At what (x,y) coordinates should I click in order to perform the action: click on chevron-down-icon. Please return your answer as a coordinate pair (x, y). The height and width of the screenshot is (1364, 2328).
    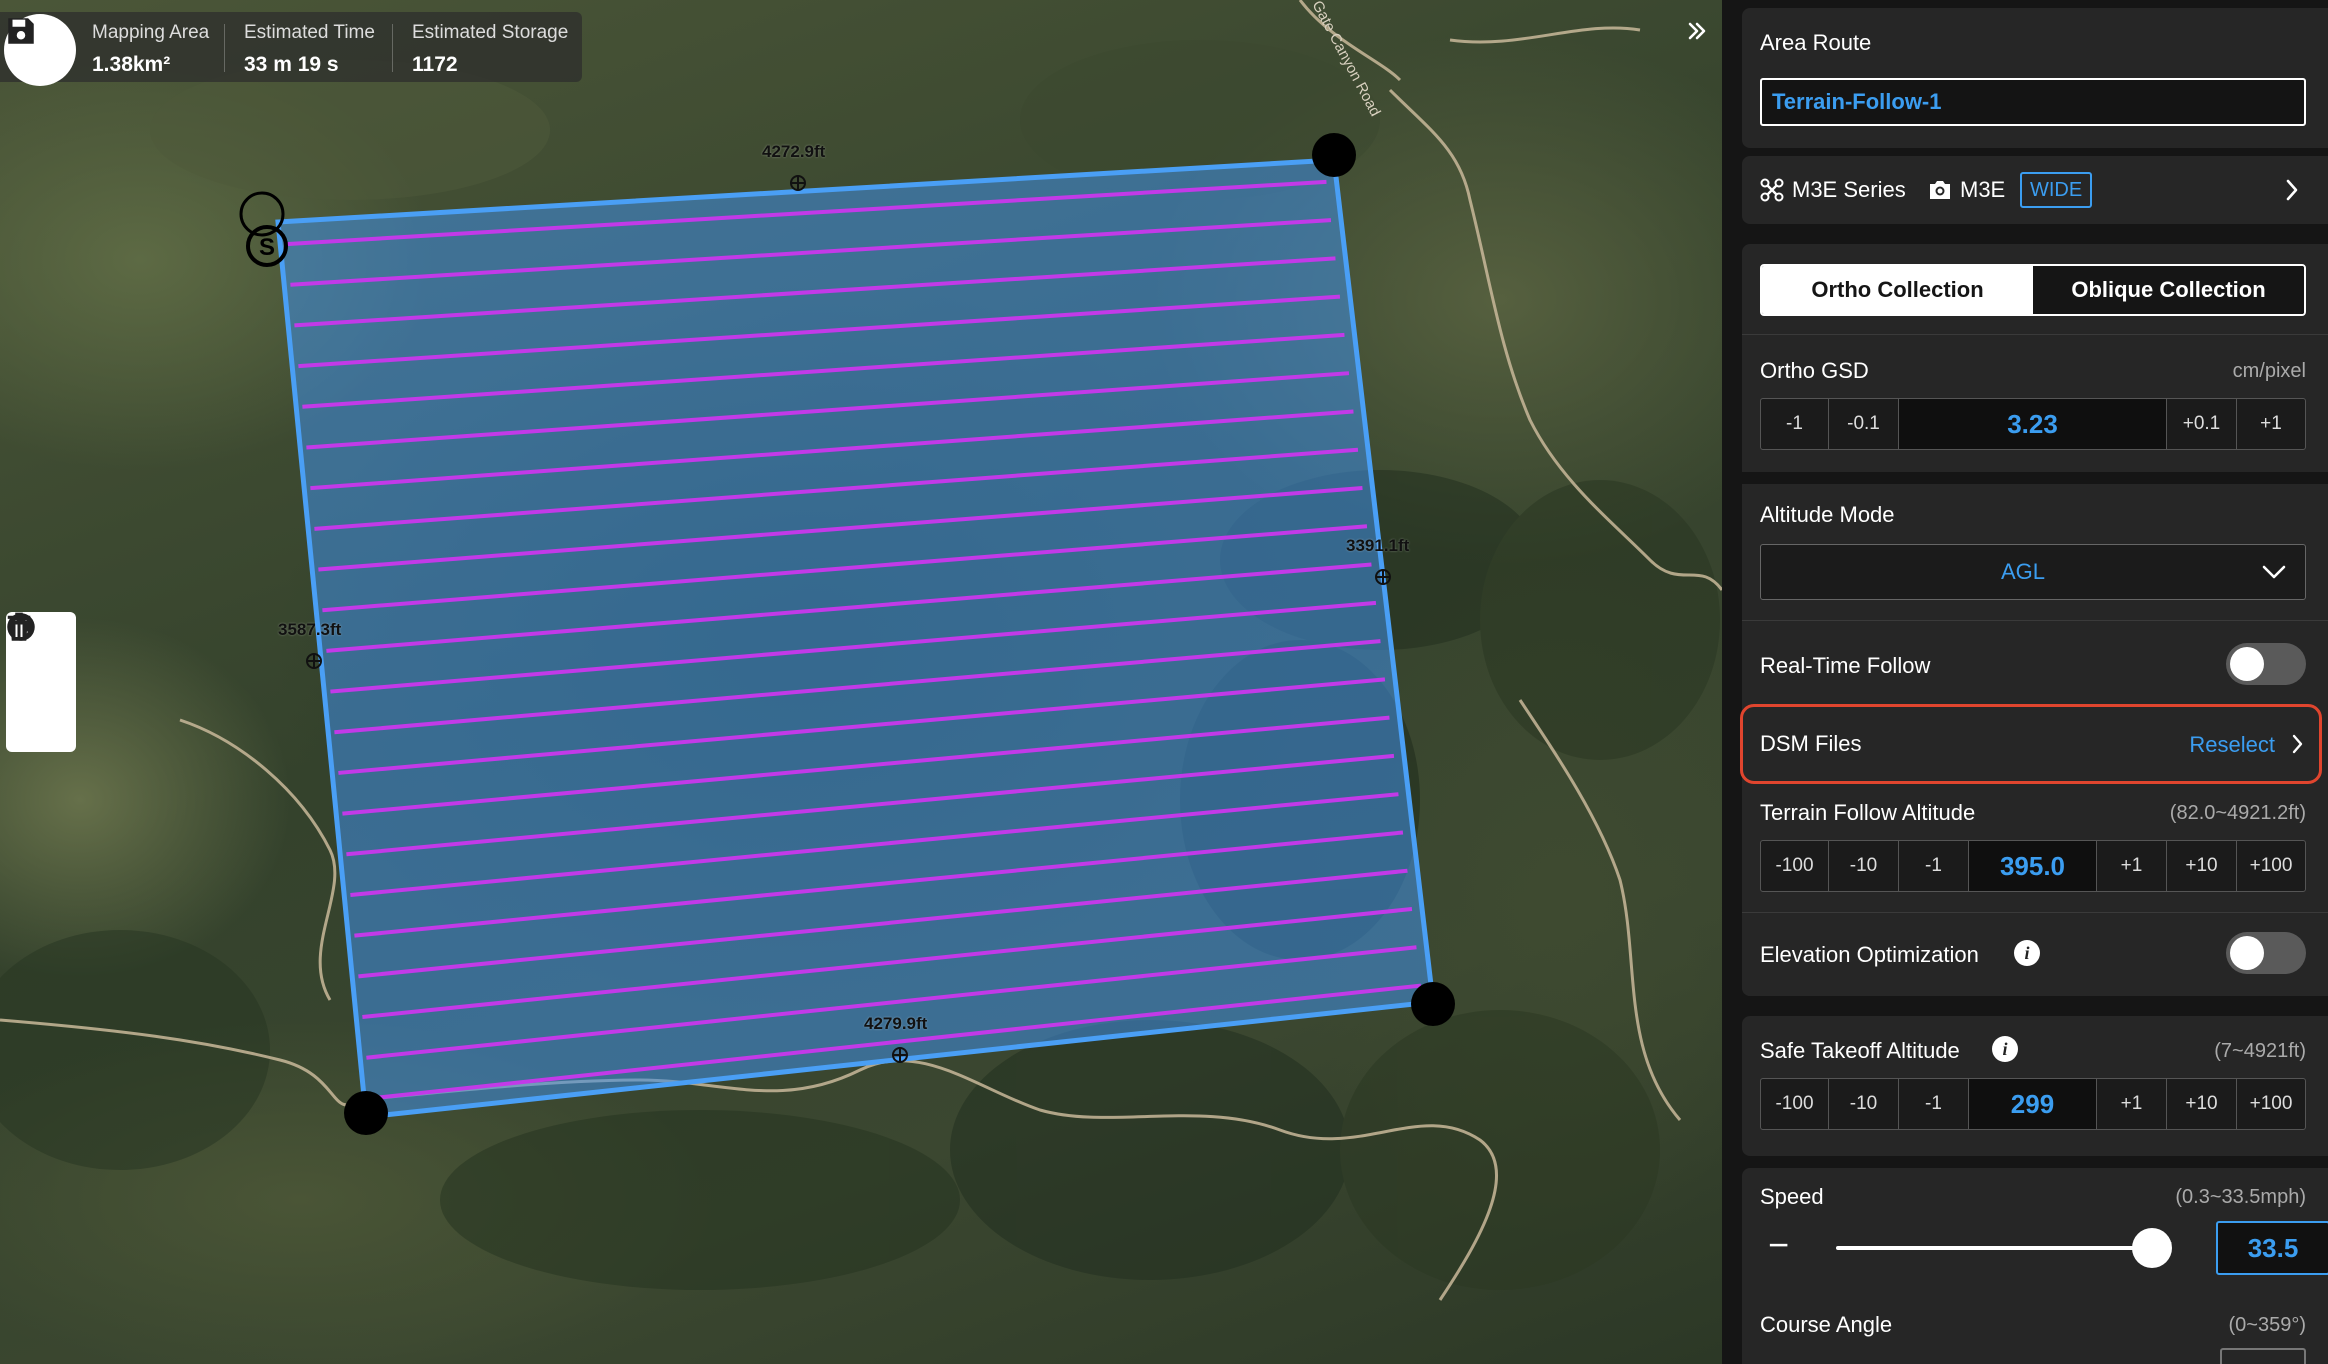
    Looking at the image, I should click on (2274, 572).